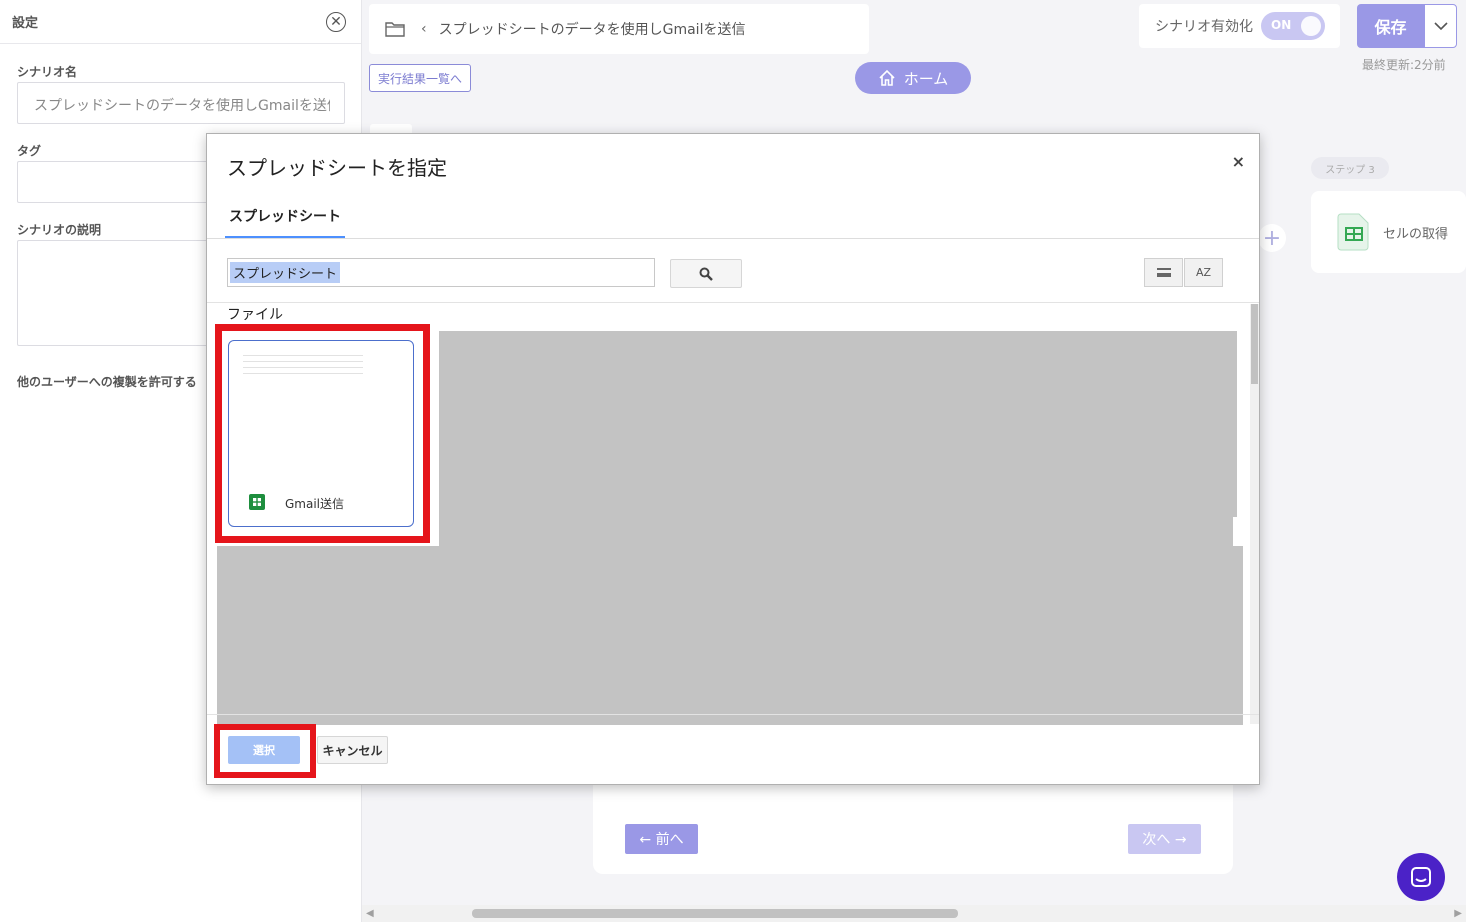 This screenshot has height=922, width=1466. Describe the element at coordinates (182, 106) in the screenshot. I see `scenario-name-value: スプレッドシートのデータを使用しGmailを送信` at that location.